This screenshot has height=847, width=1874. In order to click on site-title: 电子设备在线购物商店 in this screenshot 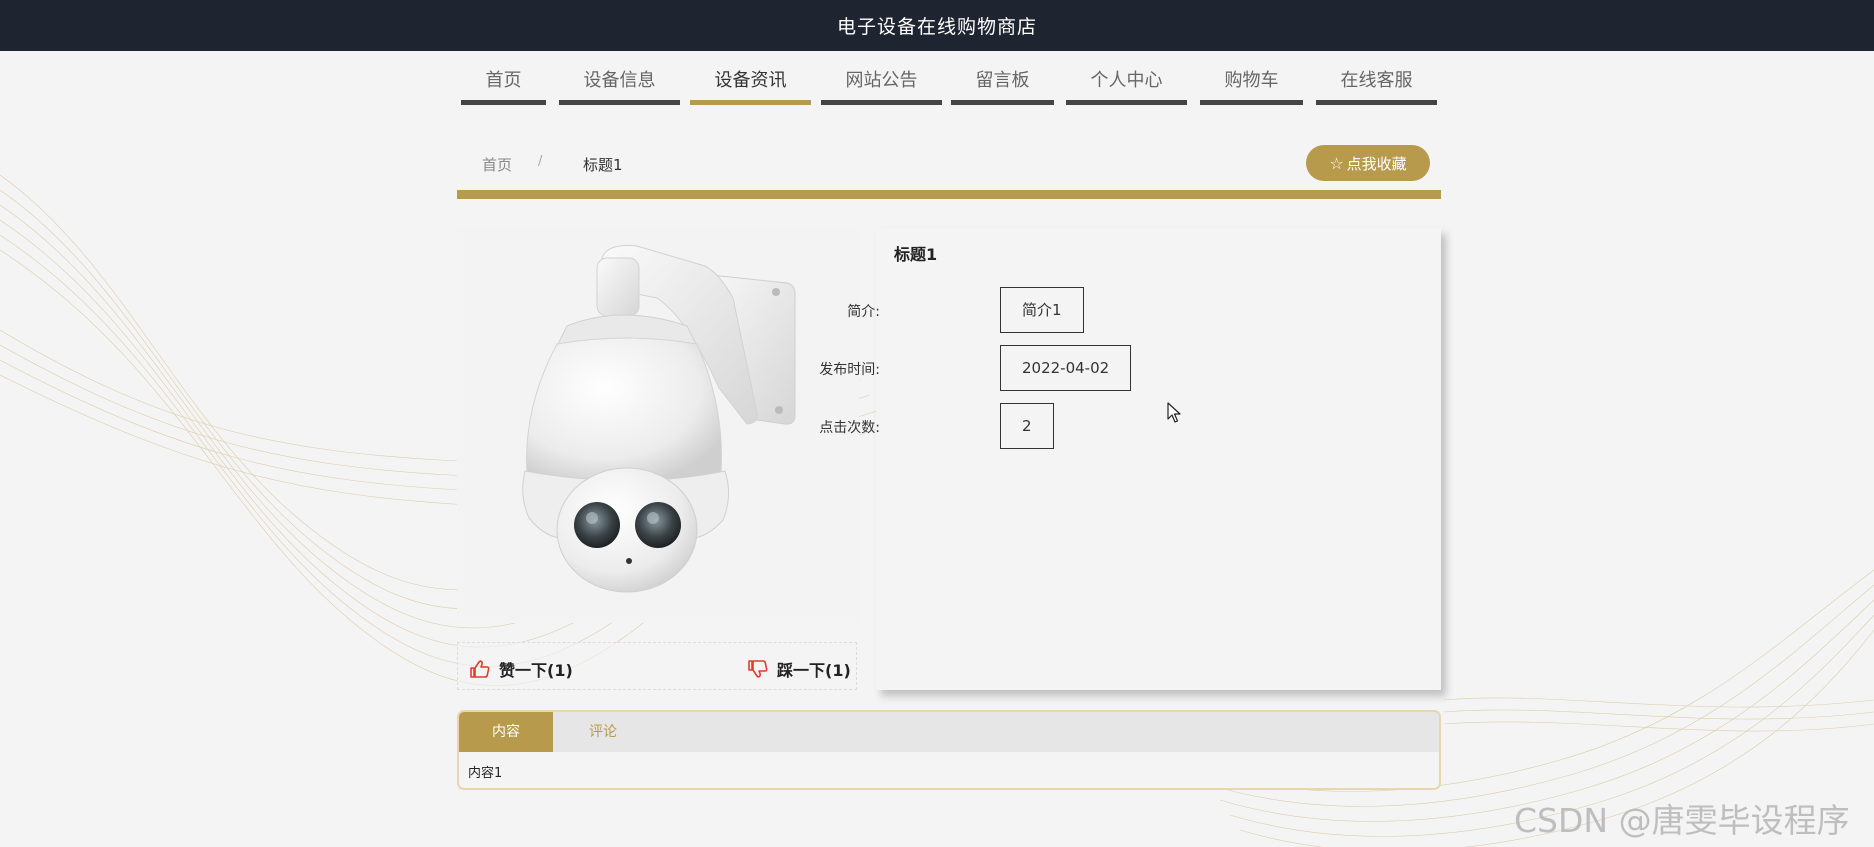, I will do `click(936, 27)`.